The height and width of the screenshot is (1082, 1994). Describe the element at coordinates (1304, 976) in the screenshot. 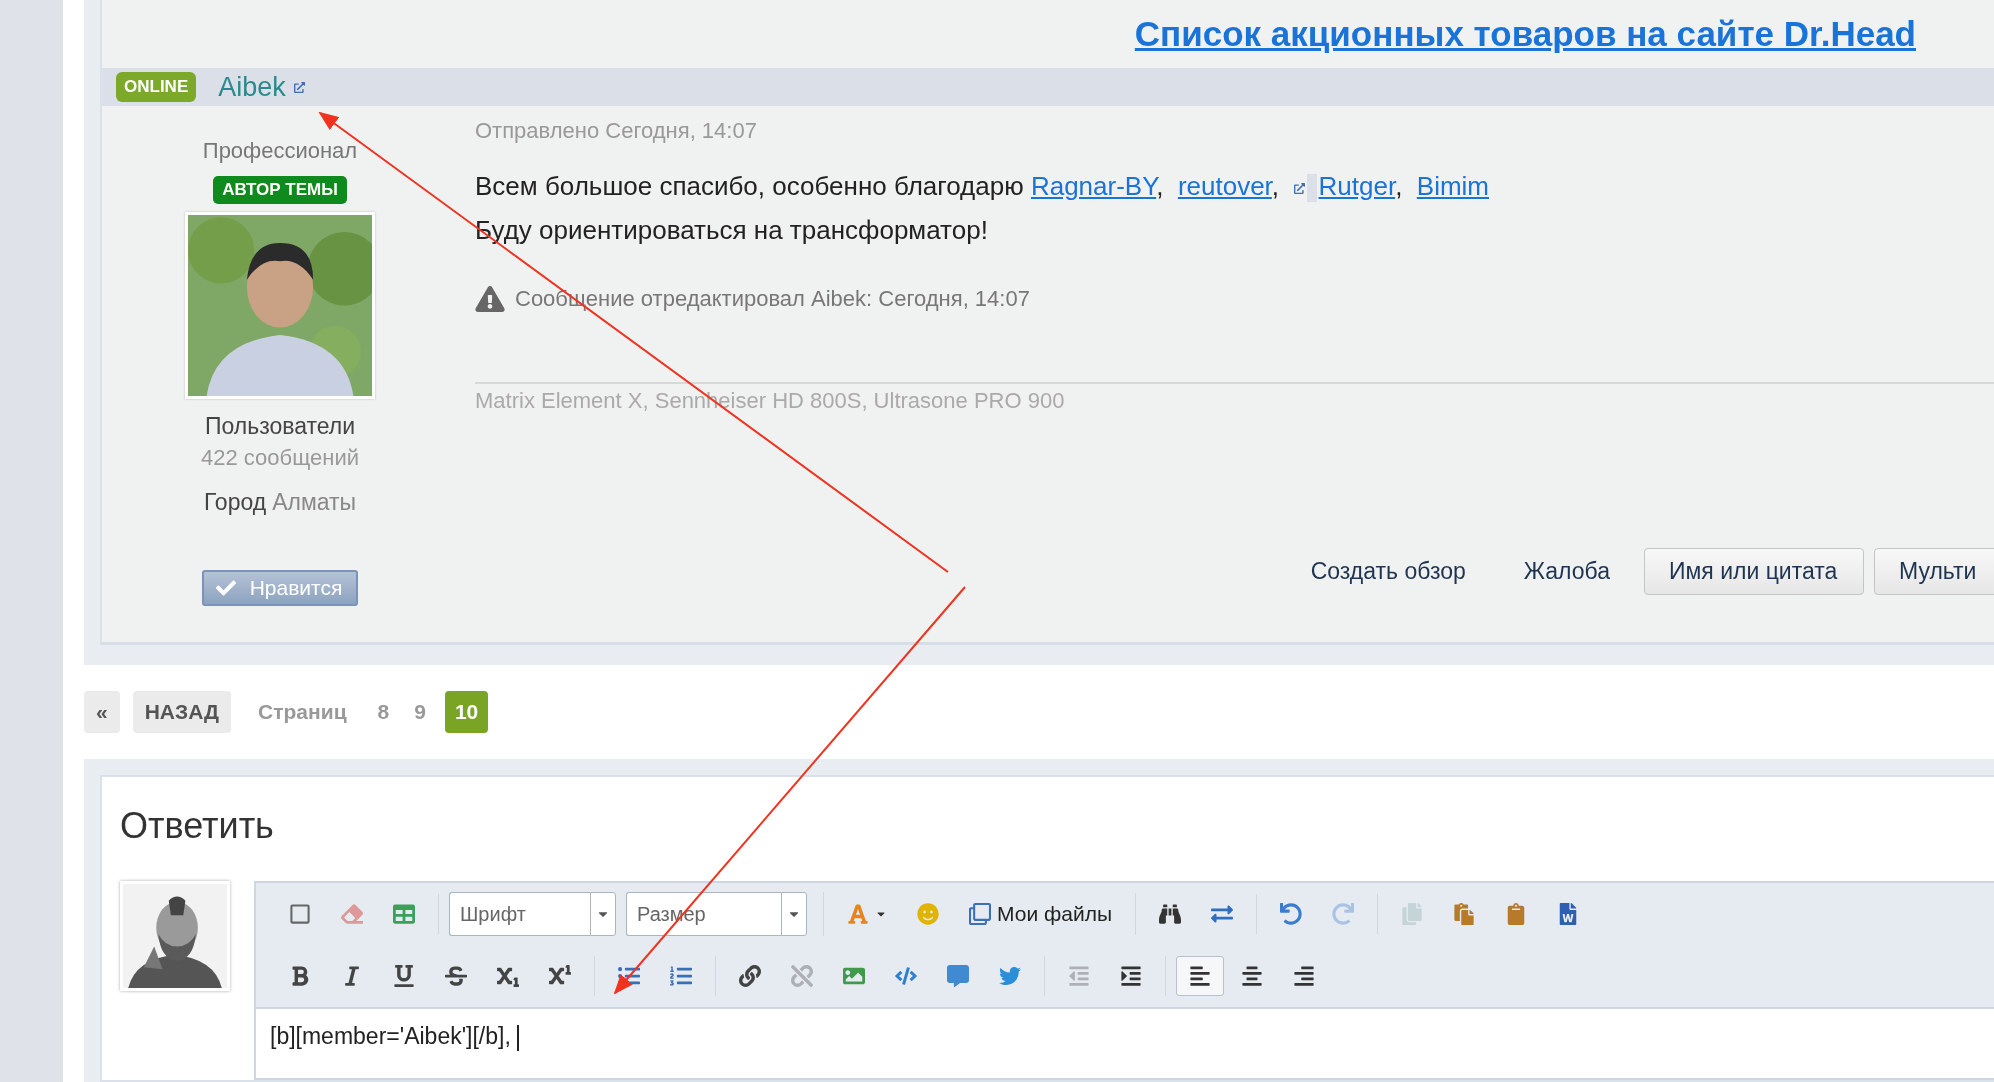

I see `align-right-icon` at that location.